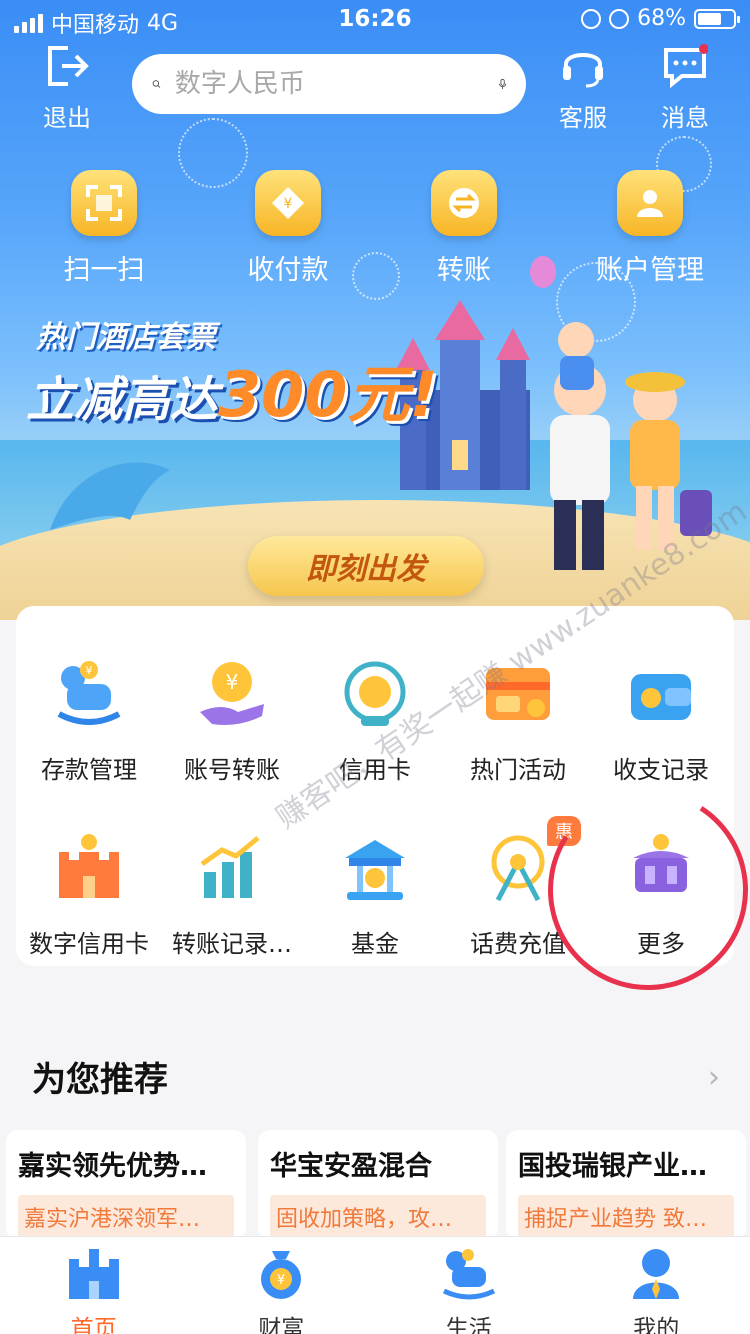 The image size is (750, 1334). I want to click on recommend-title: 为您推荐, so click(100, 1080).